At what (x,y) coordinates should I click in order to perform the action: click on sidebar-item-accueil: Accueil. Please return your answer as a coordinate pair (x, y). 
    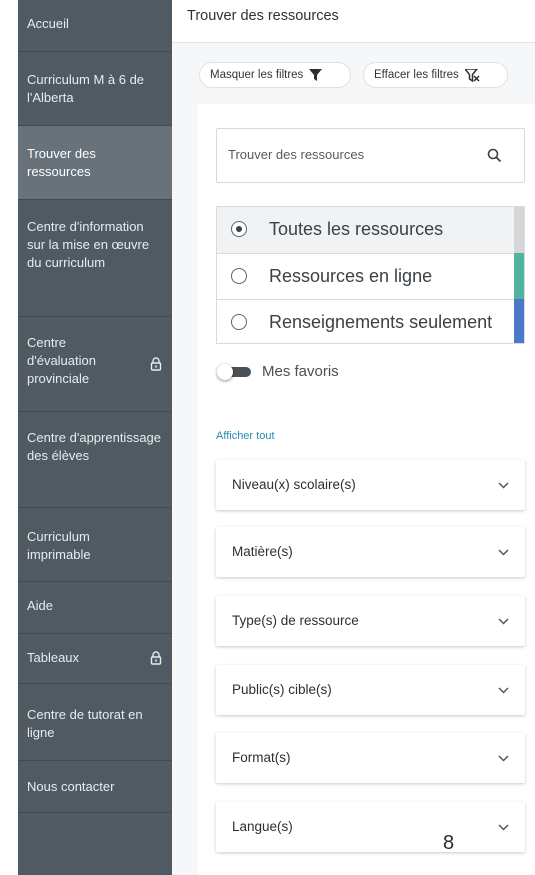
    Looking at the image, I should click on (95, 26).